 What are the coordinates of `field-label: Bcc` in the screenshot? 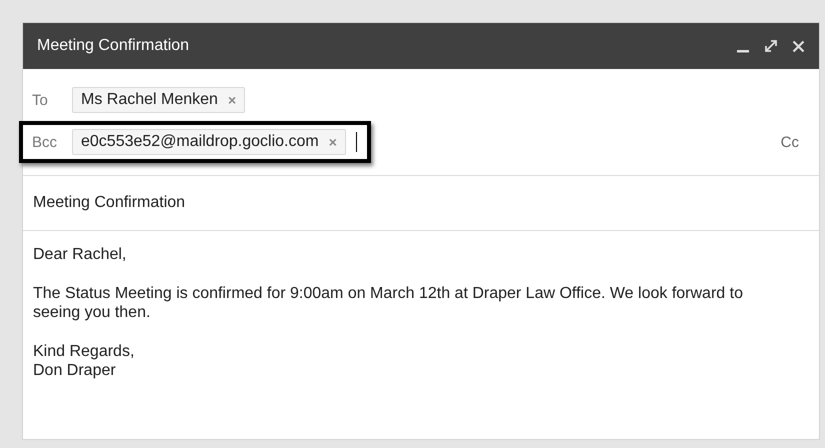 It's located at (45, 142).